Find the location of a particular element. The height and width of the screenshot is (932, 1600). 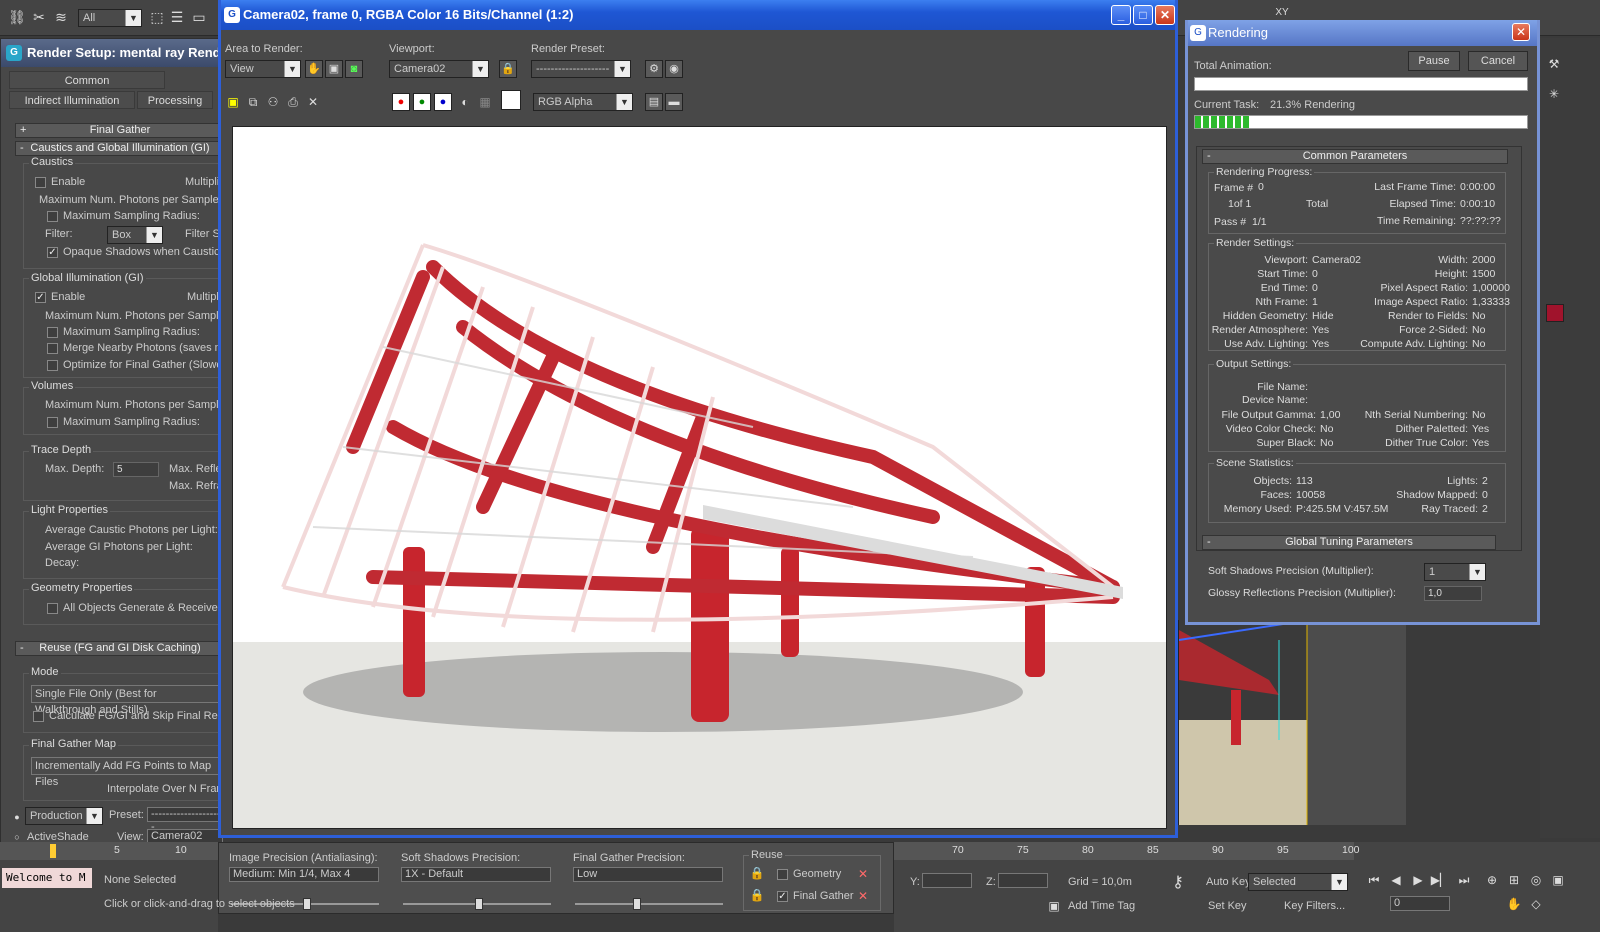

pause-button: Pause is located at coordinates (1434, 61).